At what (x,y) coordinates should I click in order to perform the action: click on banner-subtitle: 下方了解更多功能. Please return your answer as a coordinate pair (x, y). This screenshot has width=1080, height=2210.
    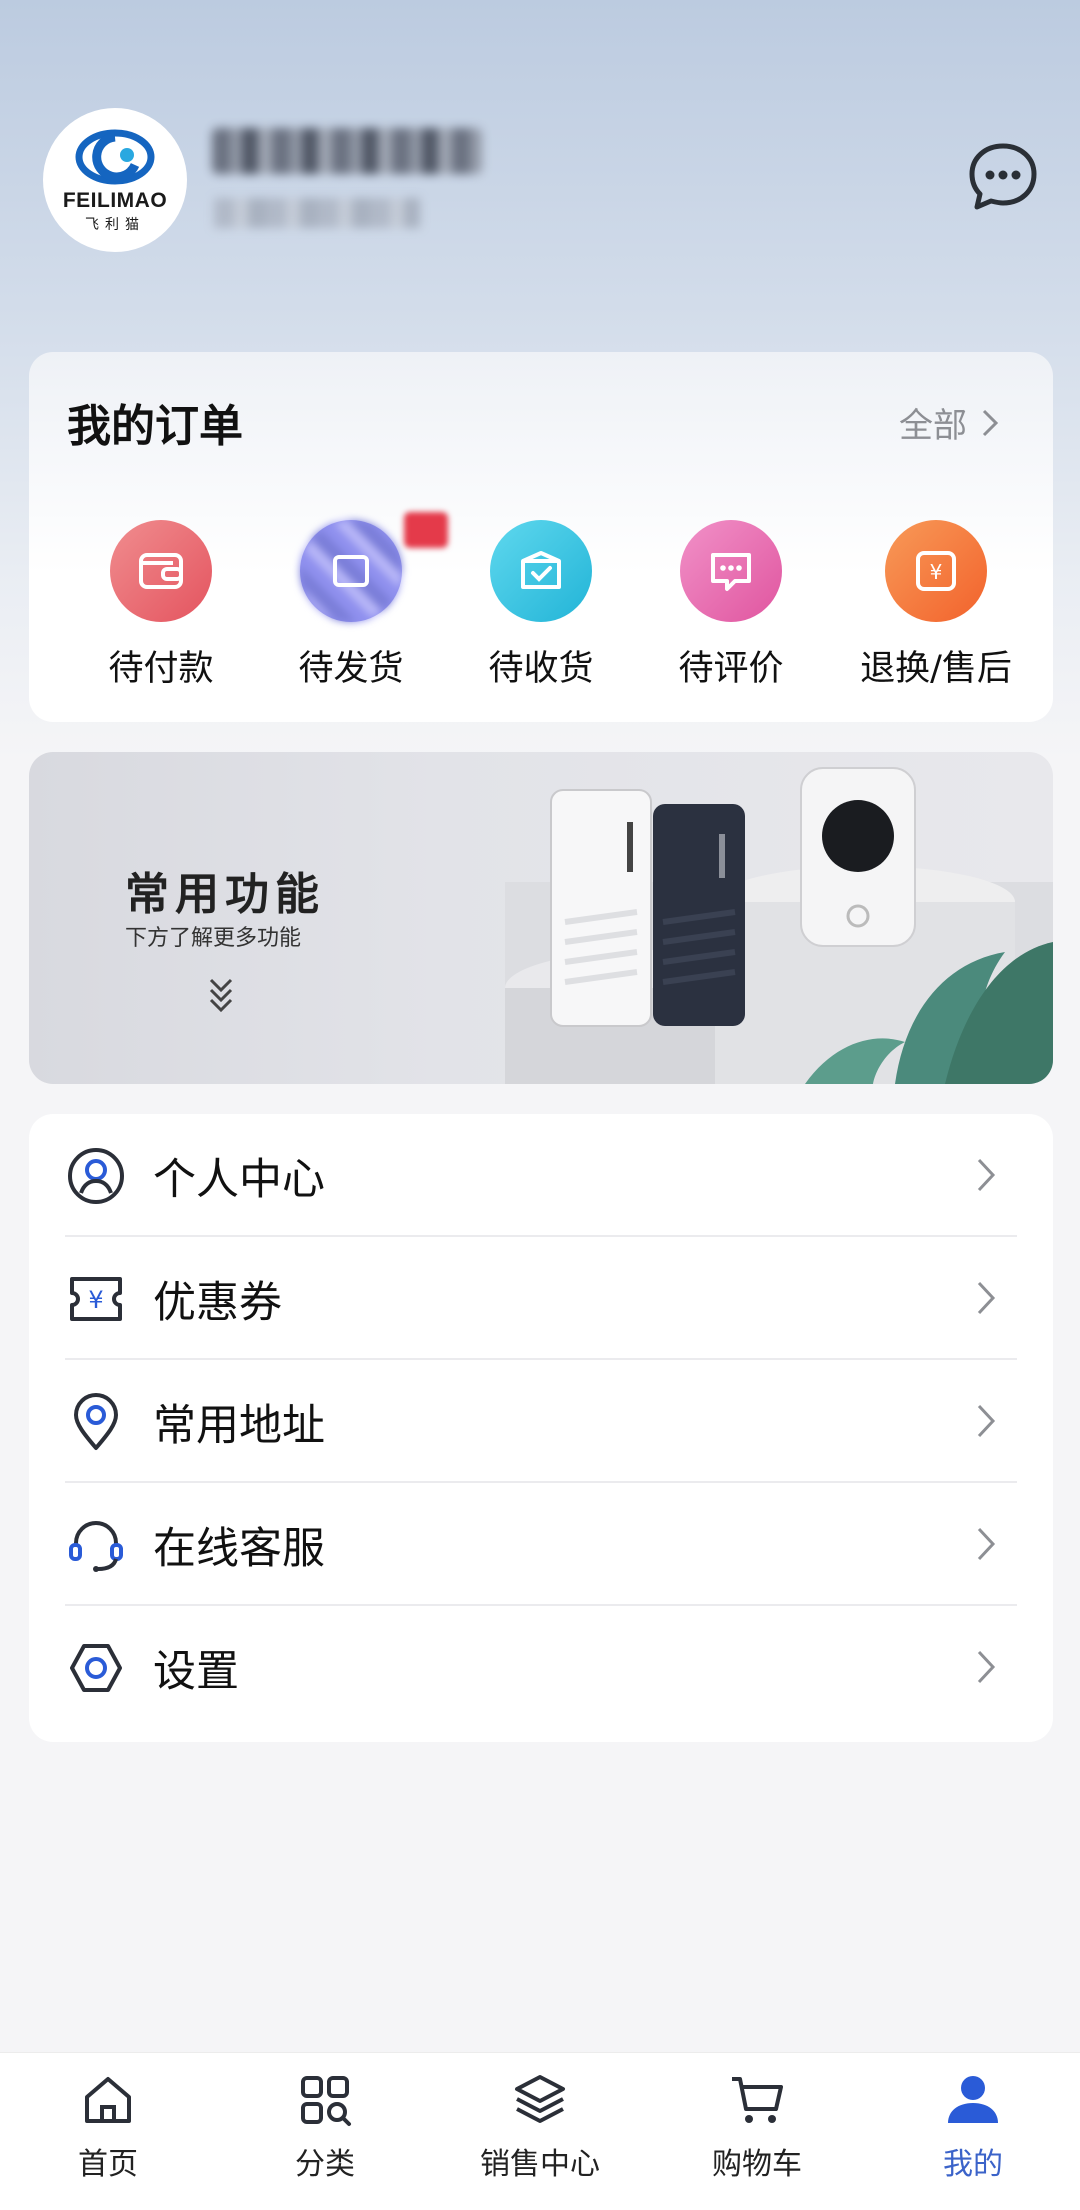
    Looking at the image, I should click on (213, 938).